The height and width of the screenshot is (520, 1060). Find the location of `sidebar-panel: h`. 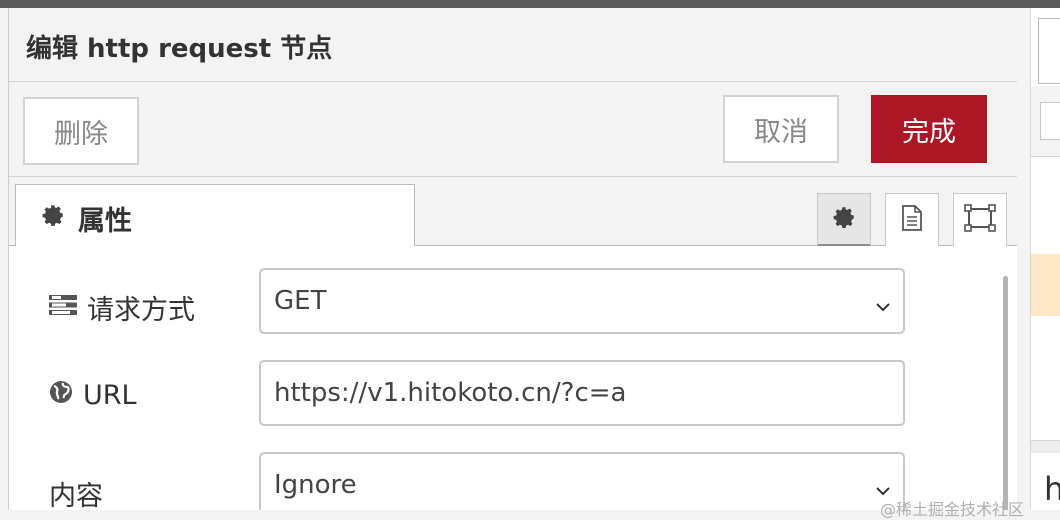

sidebar-panel: h is located at coordinates (1038, 259).